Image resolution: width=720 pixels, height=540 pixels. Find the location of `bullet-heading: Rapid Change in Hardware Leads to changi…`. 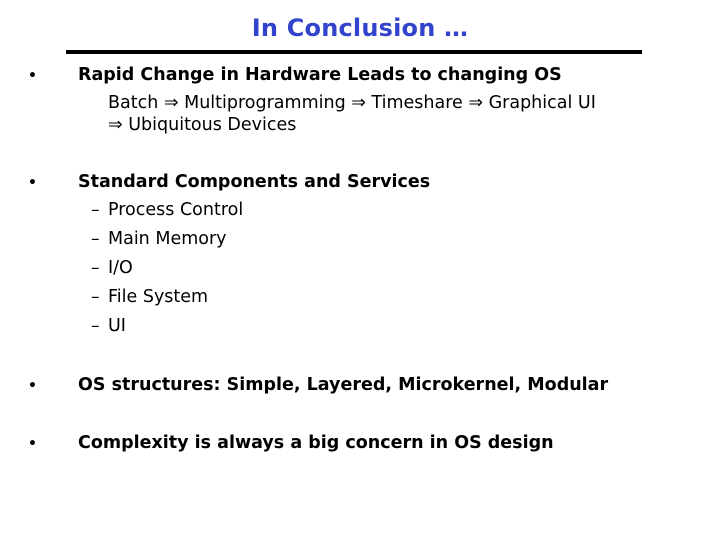

bullet-heading: Rapid Change in Hardware Leads to changi… is located at coordinates (320, 75).